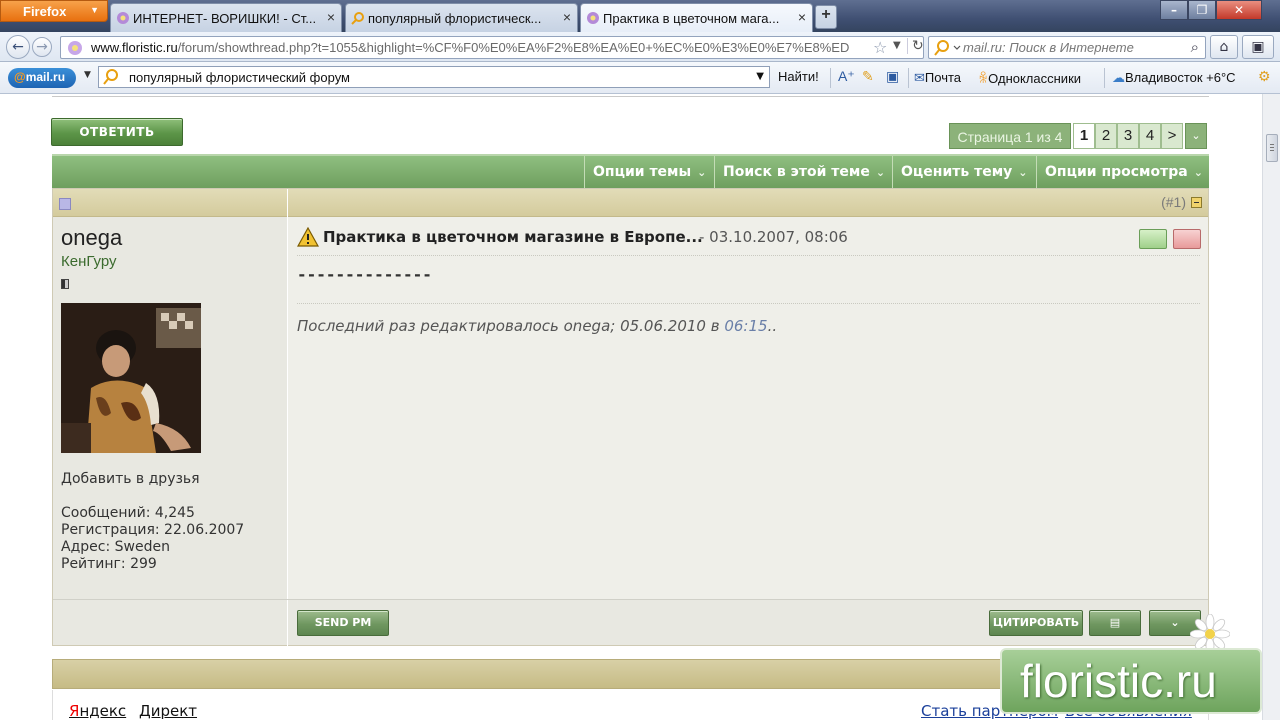  What do you see at coordinates (964, 172) in the screenshot?
I see `rate-thread-menu: Оценить тему ⌄` at bounding box center [964, 172].